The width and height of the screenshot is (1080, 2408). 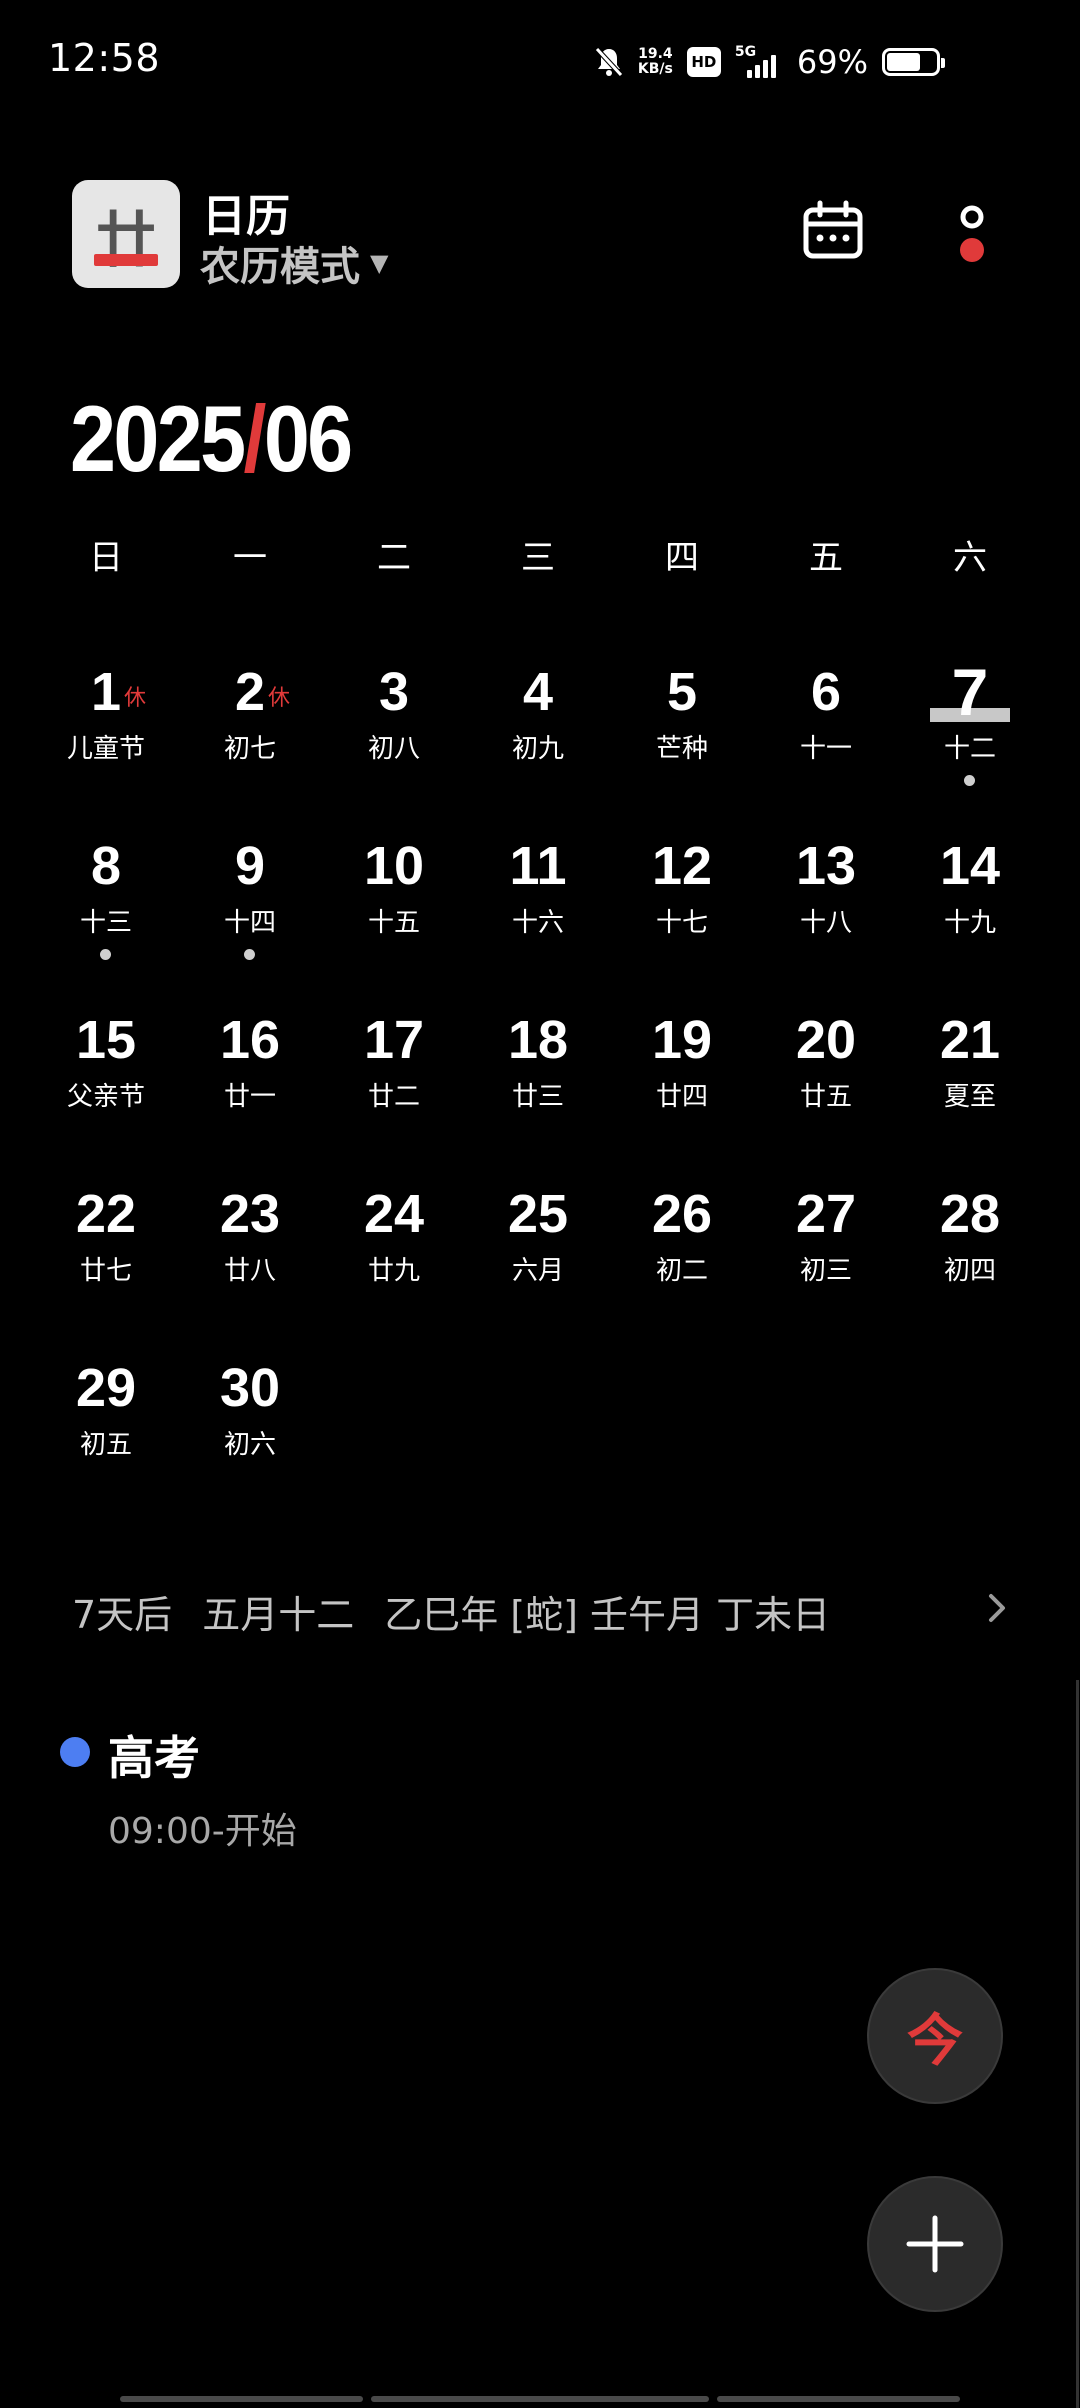 What do you see at coordinates (1077, 2044) in the screenshot?
I see `scrollbar` at bounding box center [1077, 2044].